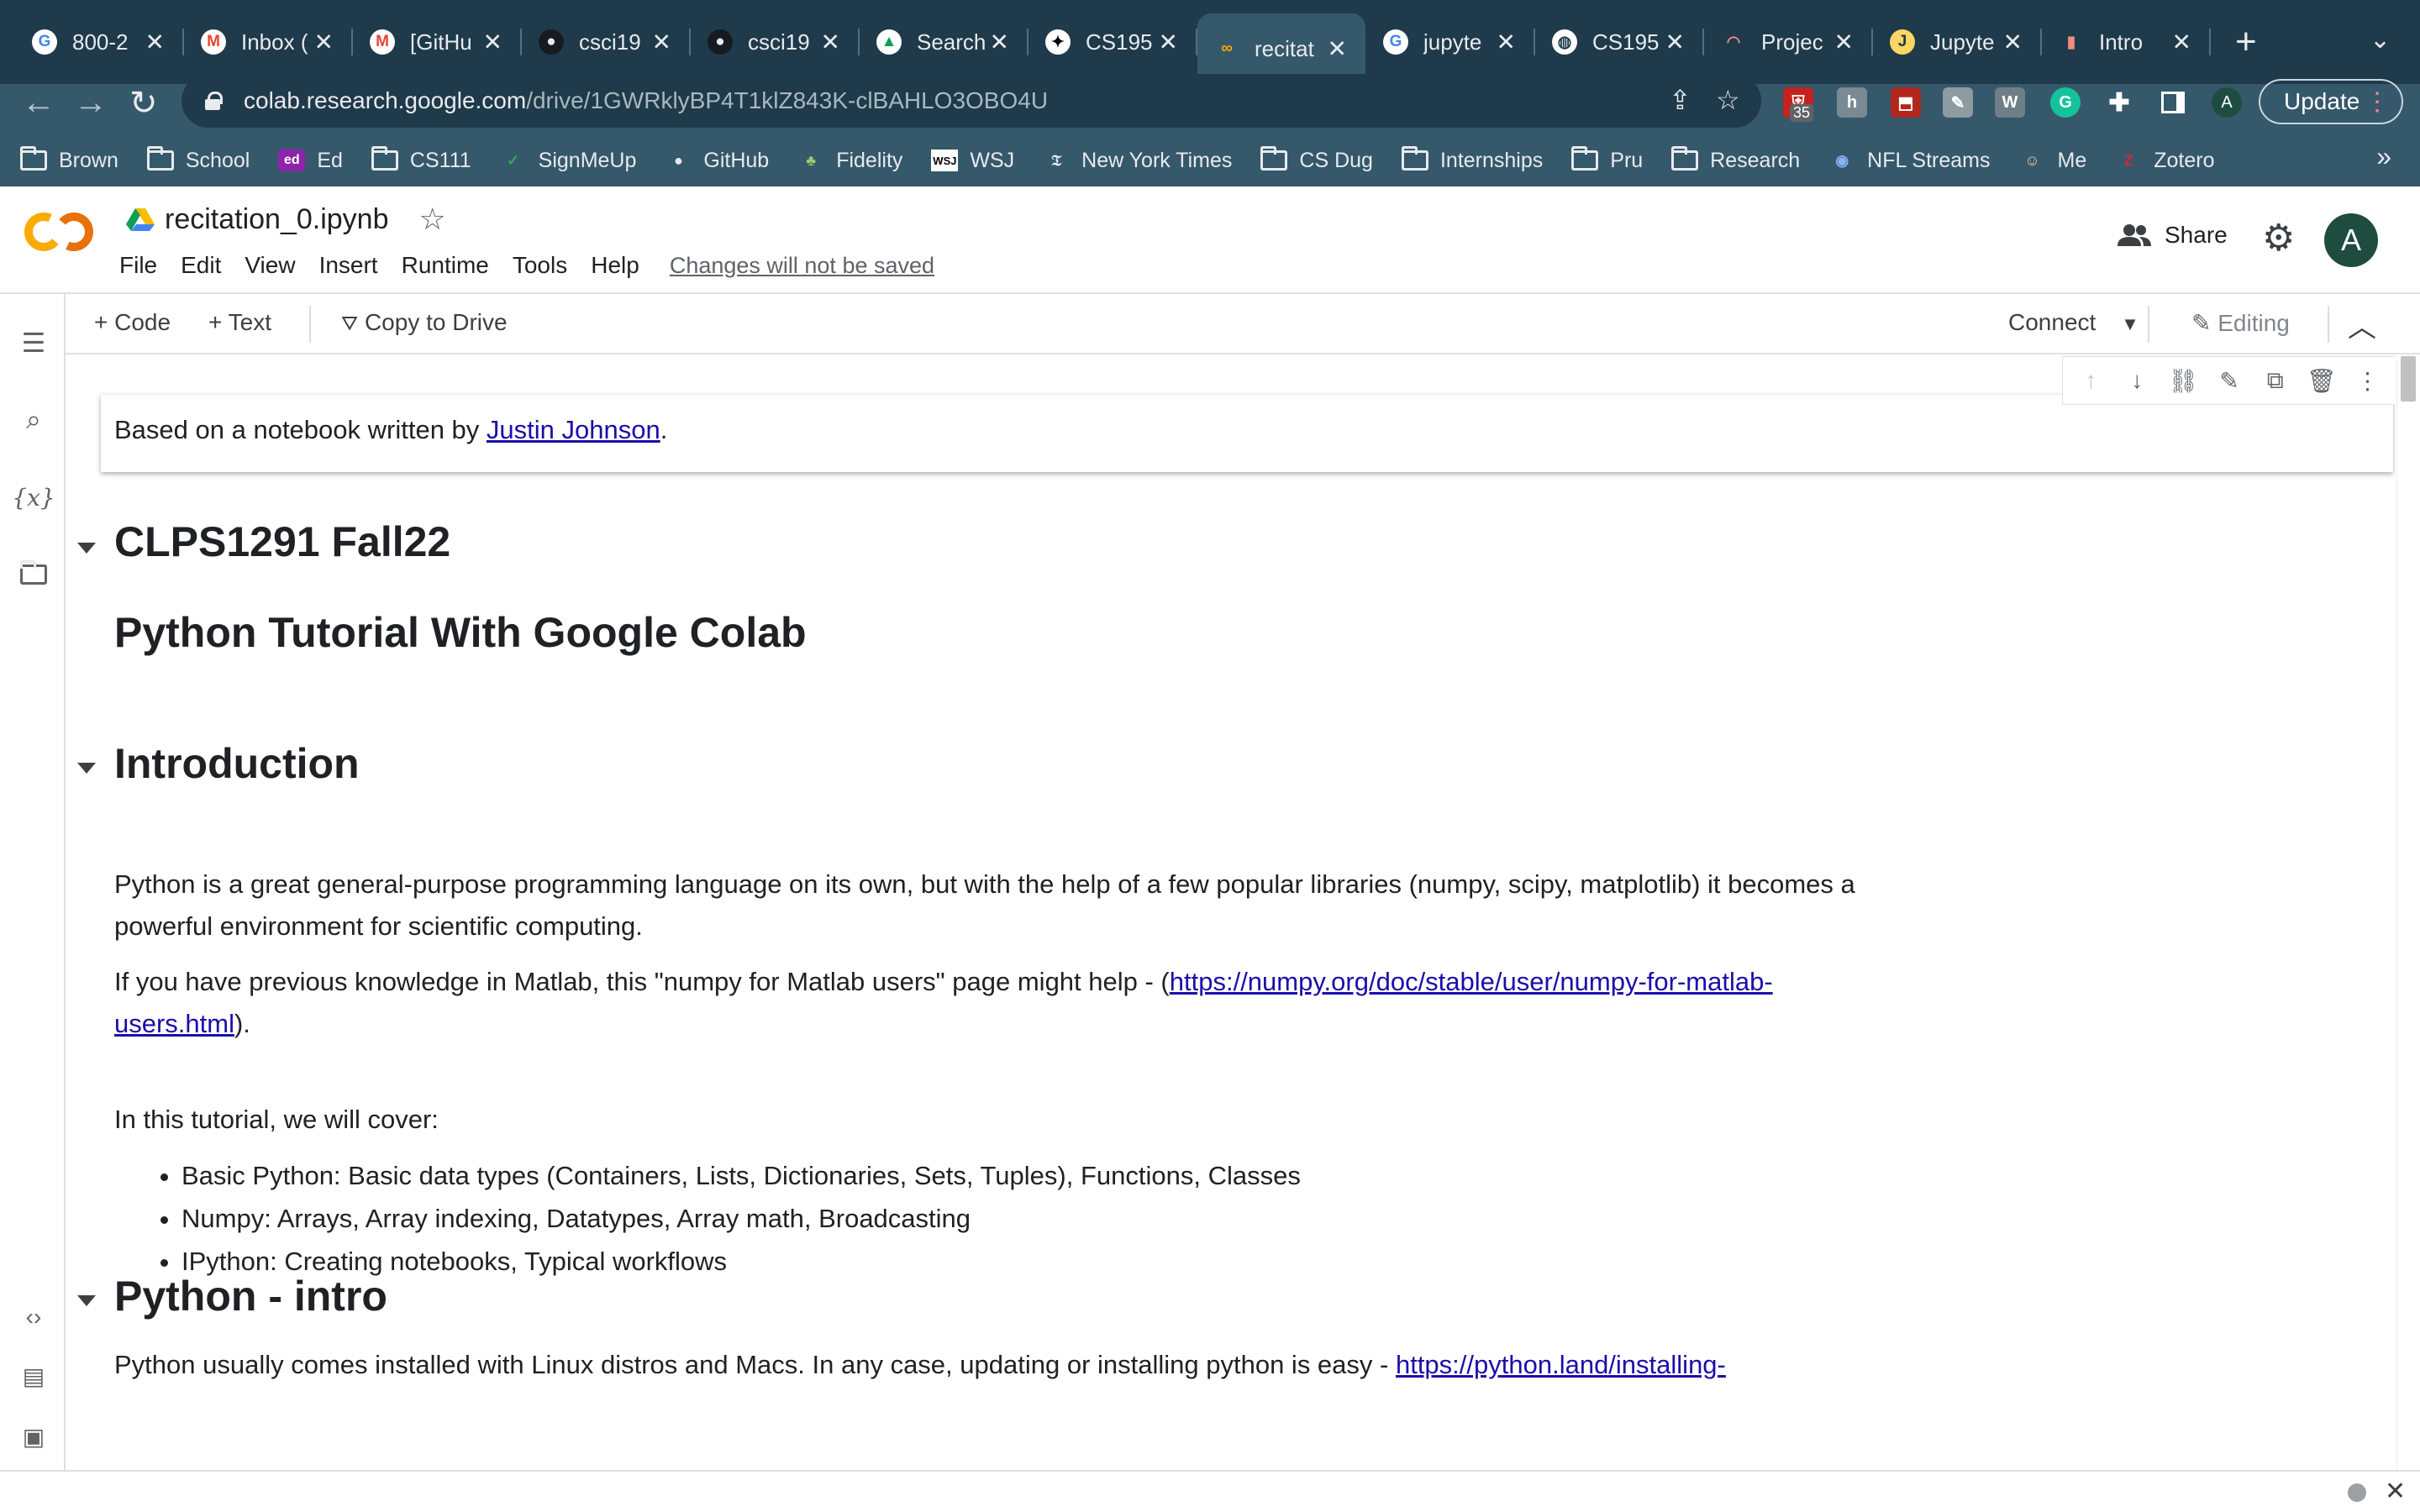  I want to click on connect-button: Connect ▼, so click(2073, 322).